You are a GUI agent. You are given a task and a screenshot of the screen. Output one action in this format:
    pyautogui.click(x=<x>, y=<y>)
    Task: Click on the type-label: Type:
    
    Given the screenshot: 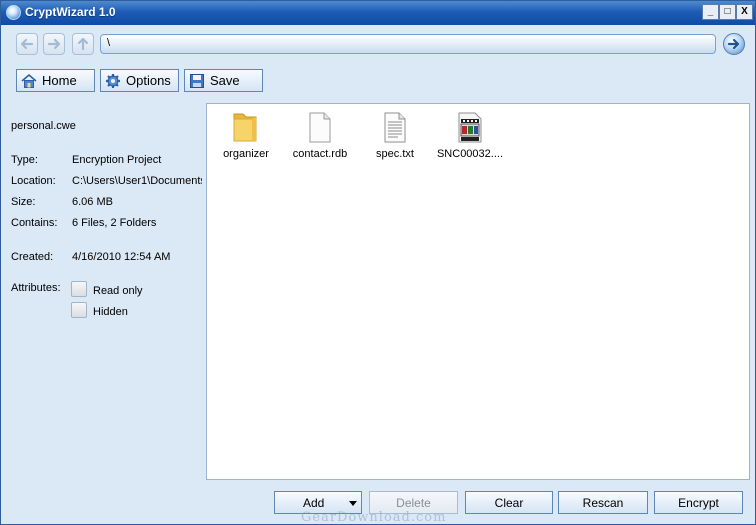 What is the action you would take?
    pyautogui.click(x=24, y=160)
    